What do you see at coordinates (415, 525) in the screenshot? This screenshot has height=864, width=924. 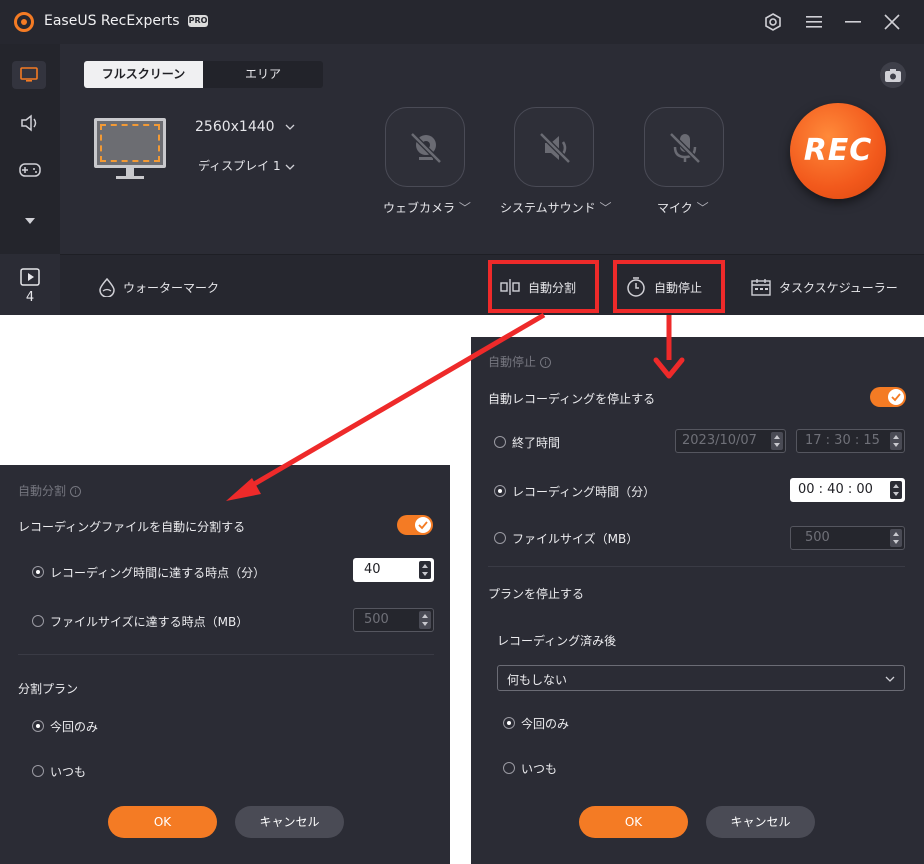 I see `split-enable-toggle` at bounding box center [415, 525].